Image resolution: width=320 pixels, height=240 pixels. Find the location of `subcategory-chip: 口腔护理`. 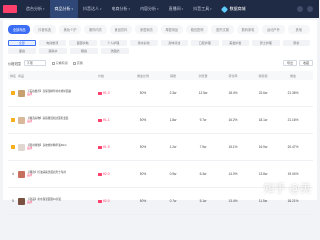

subcategory-chip: 口腔护理 is located at coordinates (205, 43).